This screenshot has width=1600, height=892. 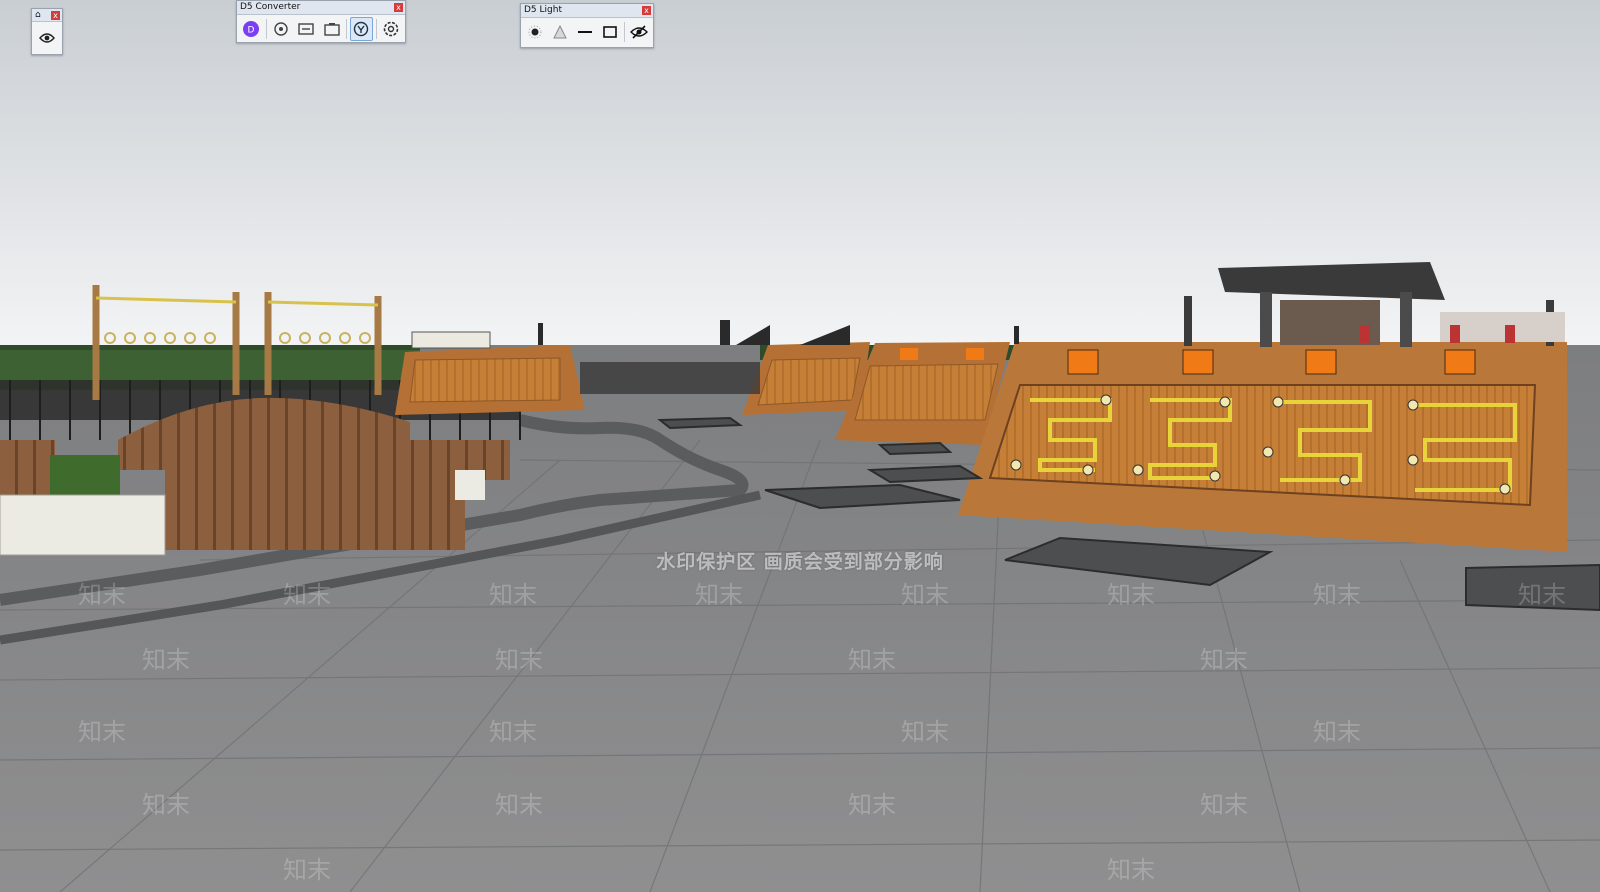 What do you see at coordinates (639, 32) in the screenshot?
I see `hide-lights-icon` at bounding box center [639, 32].